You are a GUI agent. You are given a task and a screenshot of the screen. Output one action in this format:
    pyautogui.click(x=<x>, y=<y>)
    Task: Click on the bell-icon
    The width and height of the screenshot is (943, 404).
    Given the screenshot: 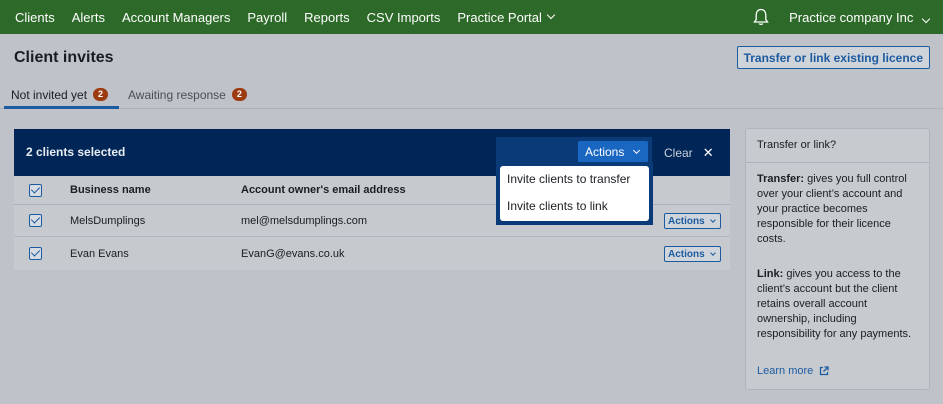 What is the action you would take?
    pyautogui.click(x=761, y=17)
    